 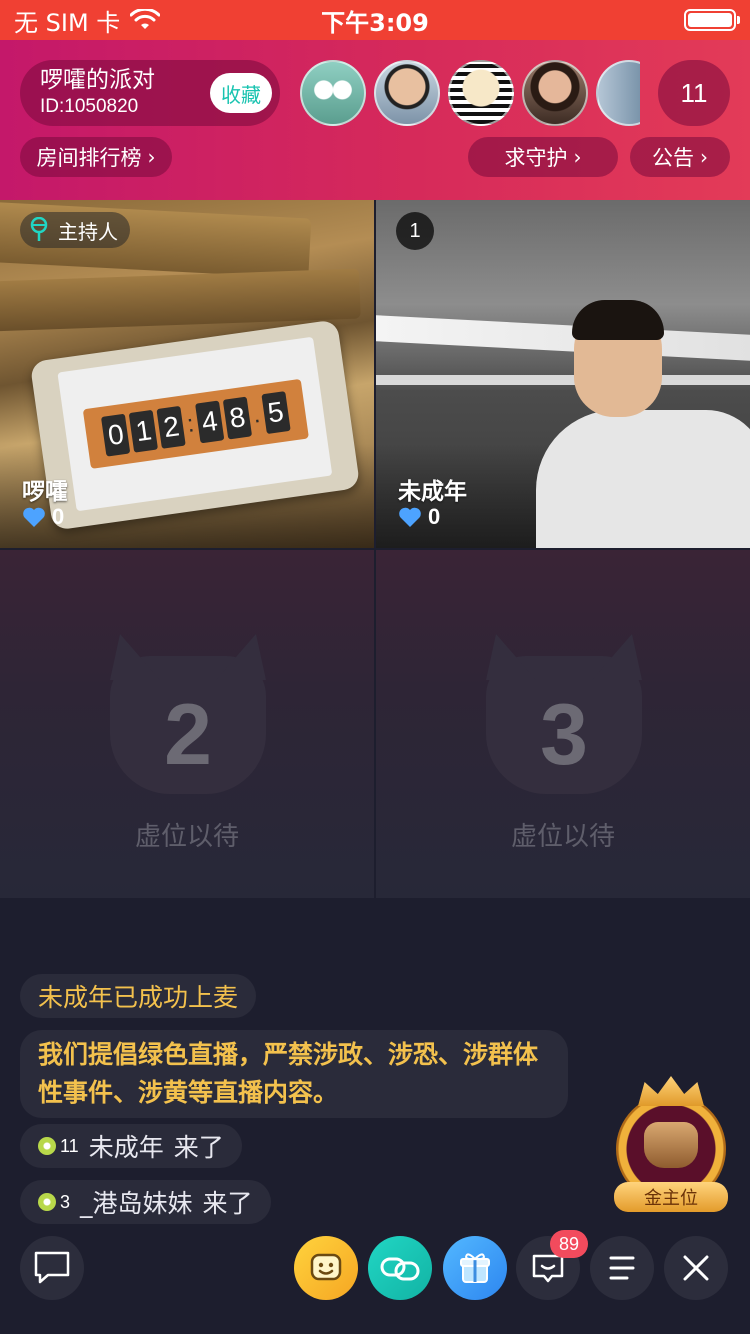 What do you see at coordinates (671, 1091) in the screenshot?
I see `crown-icon` at bounding box center [671, 1091].